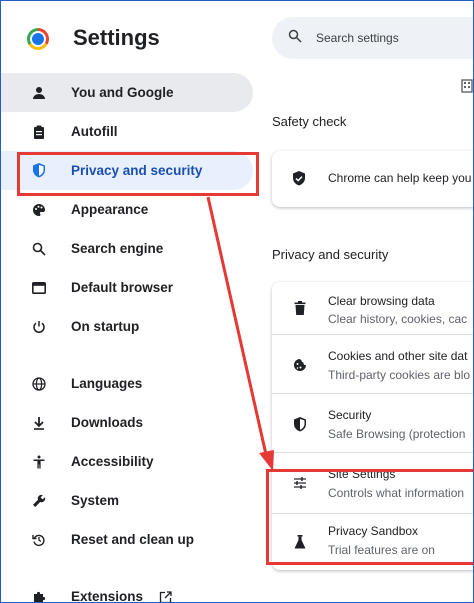  What do you see at coordinates (95, 500) in the screenshot?
I see `sidebar-item-label: System` at bounding box center [95, 500].